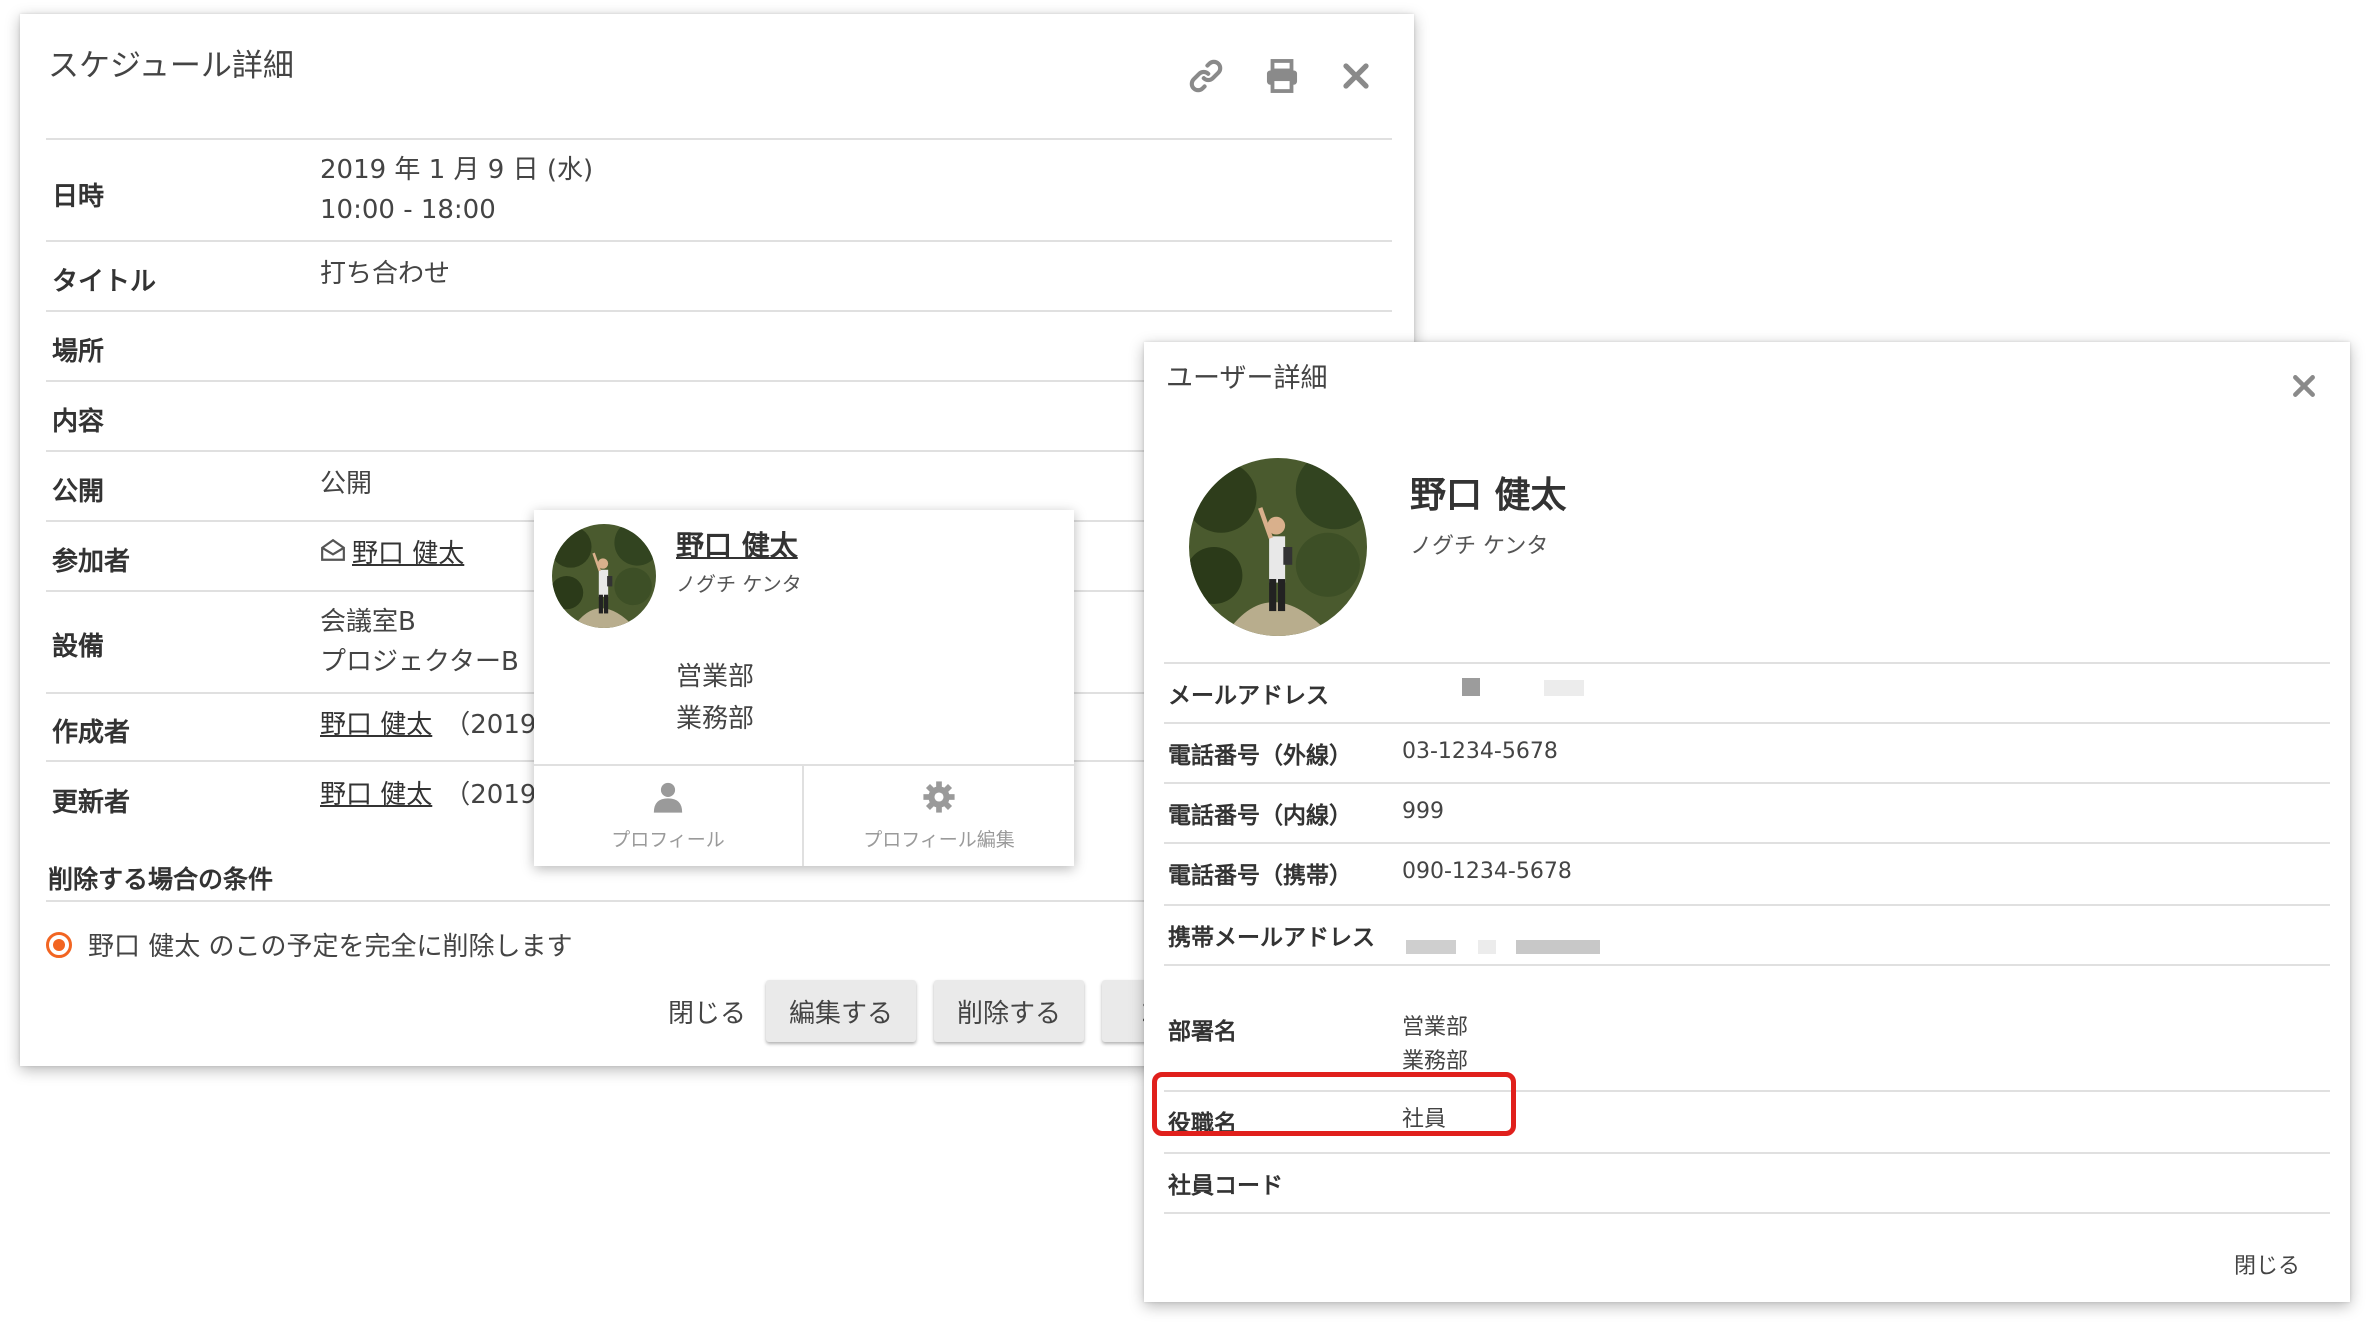  I want to click on user-kana: ノグチ ケンタ, so click(1479, 546).